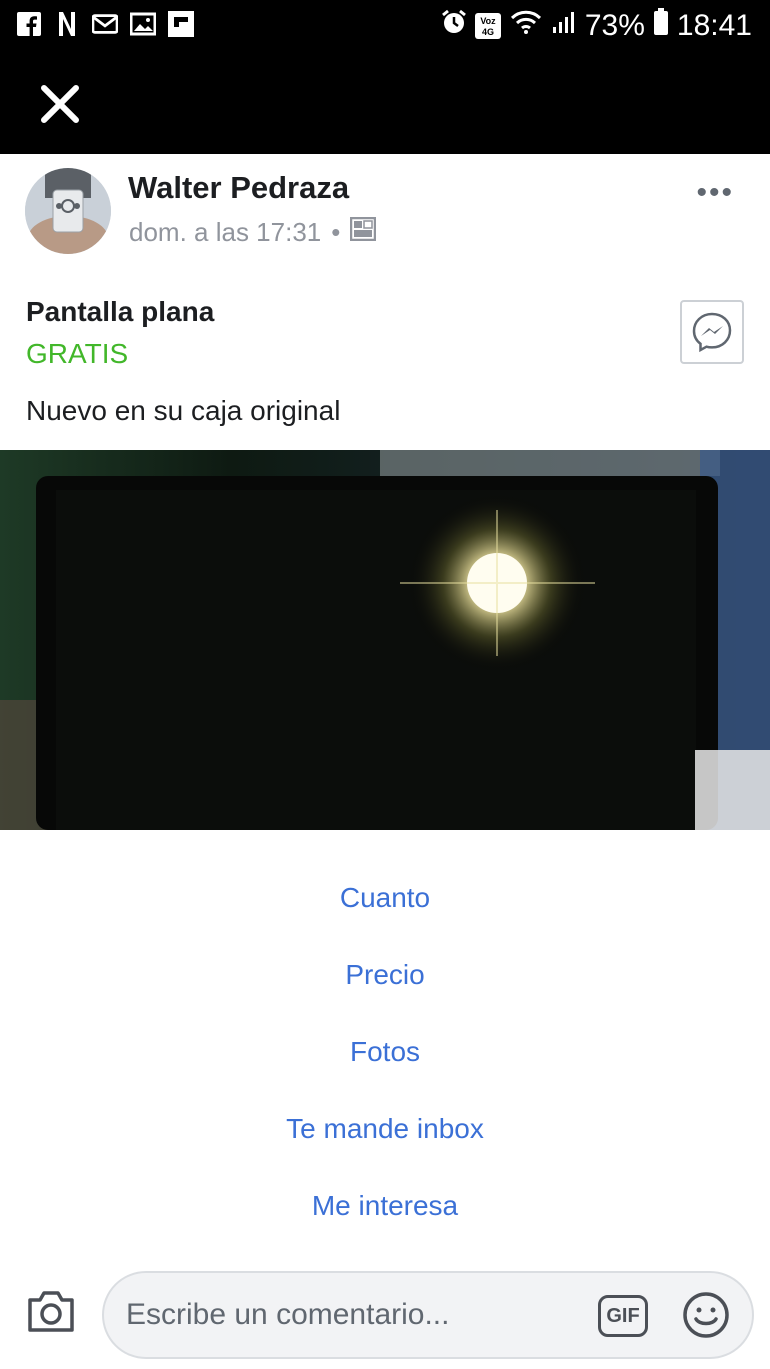  What do you see at coordinates (143, 24) in the screenshot?
I see `gallery-icon` at bounding box center [143, 24].